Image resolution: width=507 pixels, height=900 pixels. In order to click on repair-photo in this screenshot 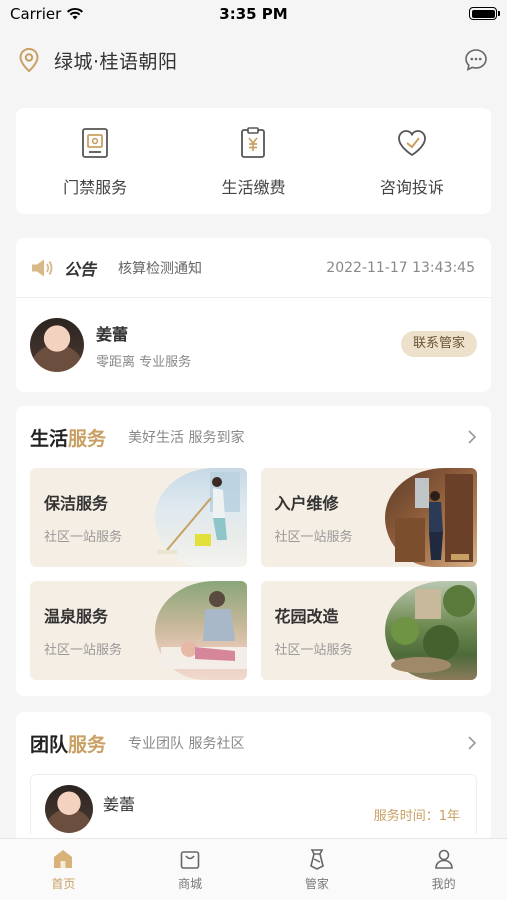, I will do `click(431, 517)`.